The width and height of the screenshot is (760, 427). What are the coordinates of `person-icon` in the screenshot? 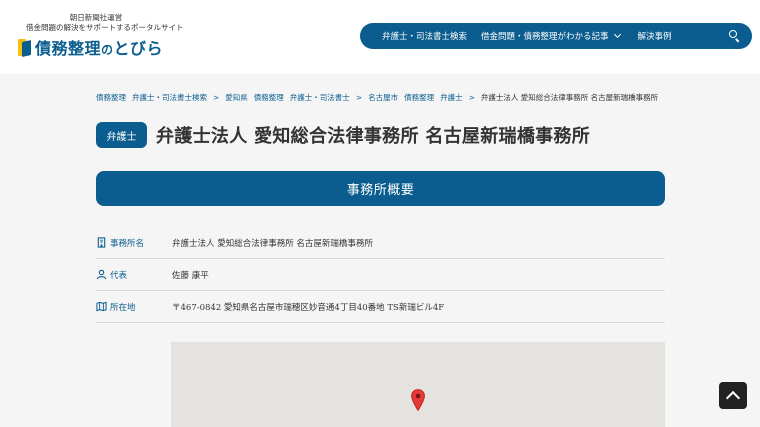 It's located at (101, 274).